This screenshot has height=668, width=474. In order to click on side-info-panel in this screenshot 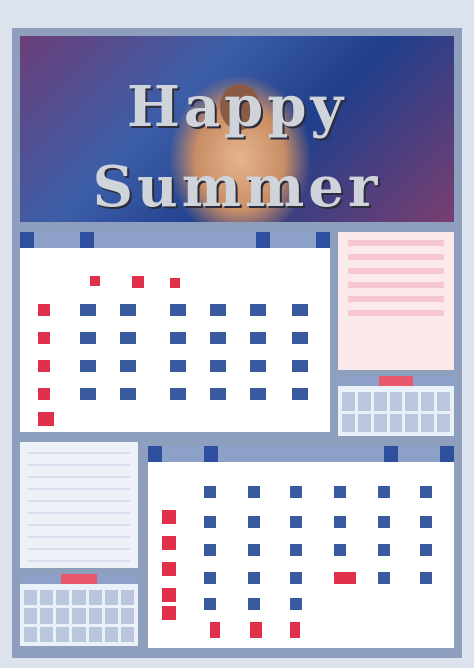, I will do `click(396, 301)`.